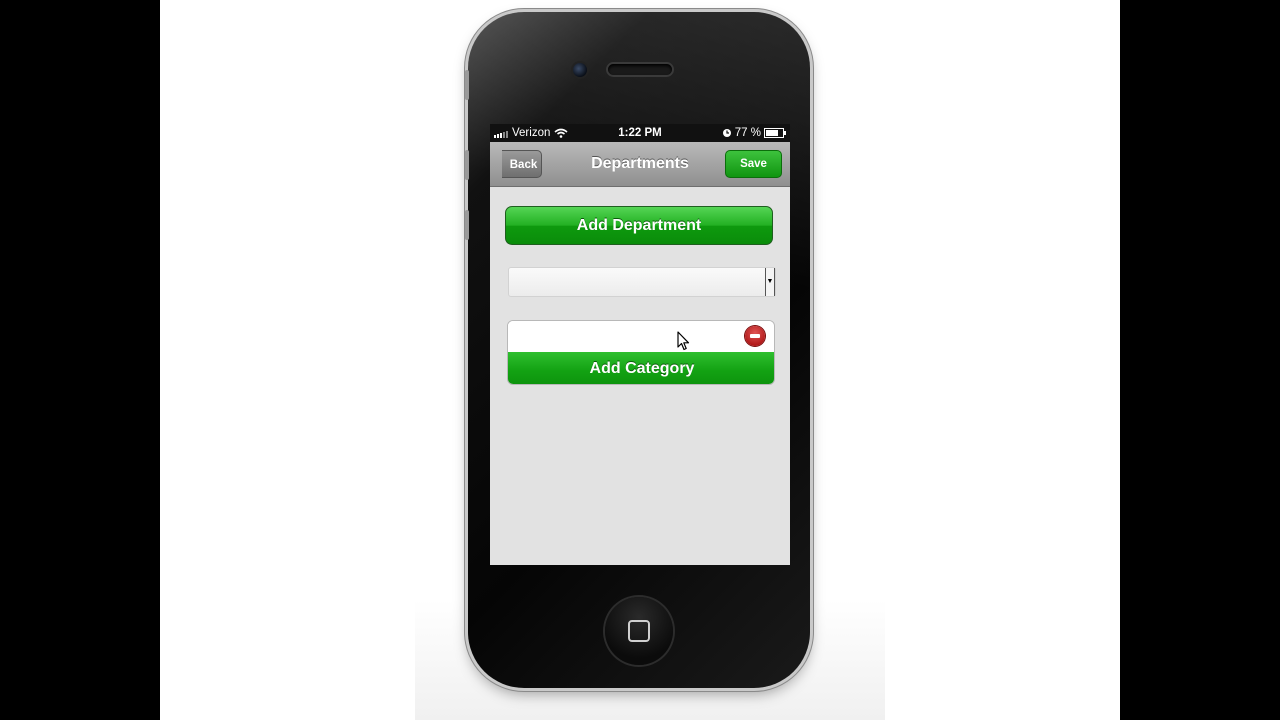 The height and width of the screenshot is (720, 1280). I want to click on mute-switch, so click(467, 85).